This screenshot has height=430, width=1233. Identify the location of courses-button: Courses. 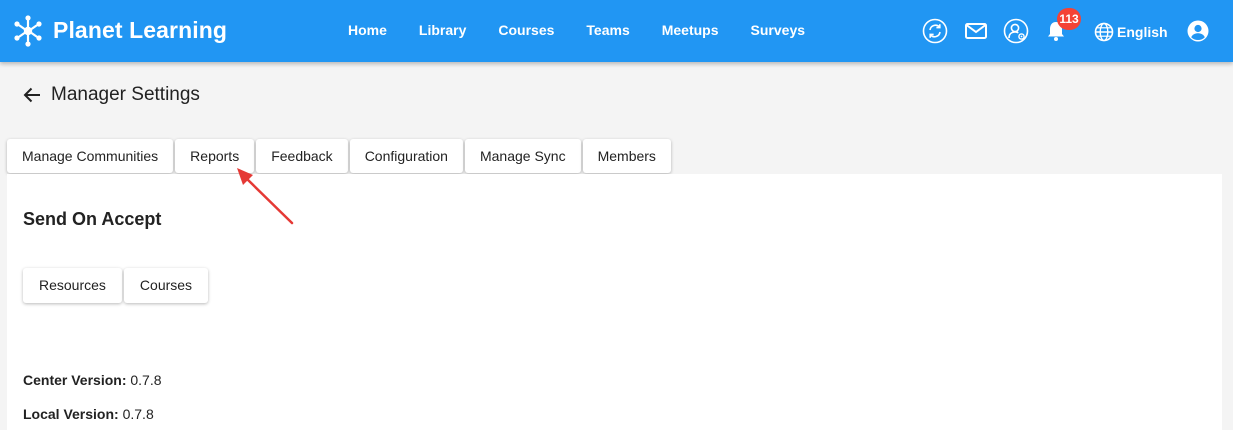
(166, 285).